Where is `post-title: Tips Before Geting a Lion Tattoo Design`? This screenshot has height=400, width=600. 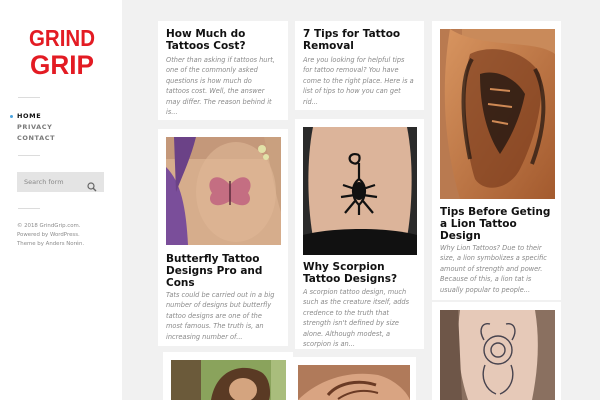 post-title: Tips Before Geting a Lion Tattoo Design is located at coordinates (500, 224).